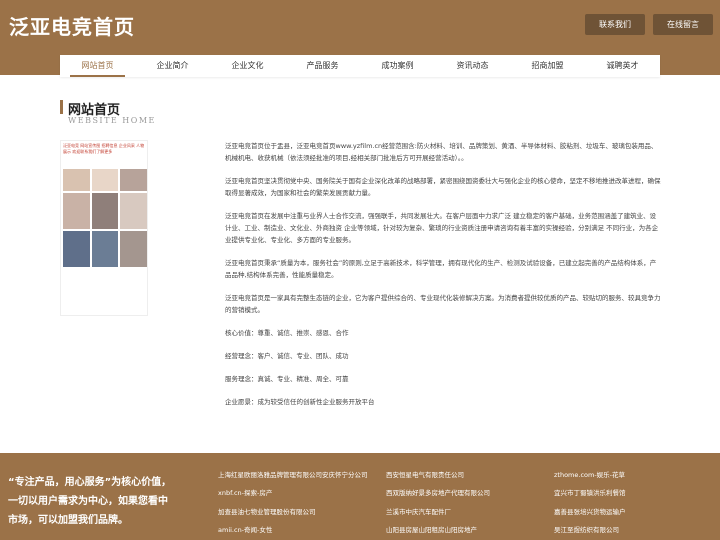 The width and height of the screenshot is (720, 540). Describe the element at coordinates (634, 478) in the screenshot. I see `footer-link: zthome.com-娱乐-花草` at that location.